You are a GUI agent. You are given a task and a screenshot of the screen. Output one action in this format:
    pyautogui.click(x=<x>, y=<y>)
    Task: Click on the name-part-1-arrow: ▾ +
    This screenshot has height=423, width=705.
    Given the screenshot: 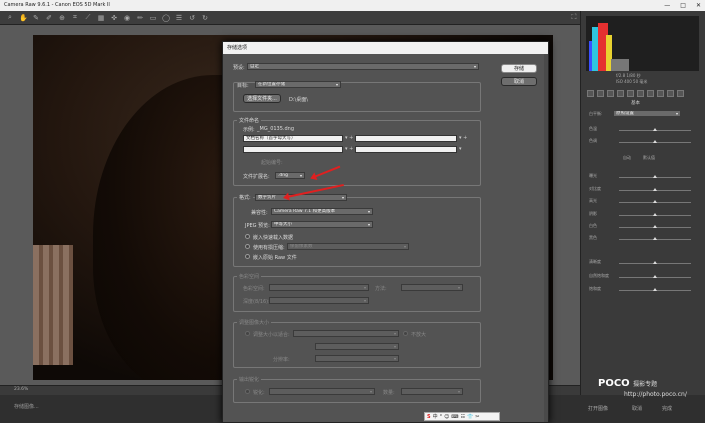 What is the action you would take?
    pyautogui.click(x=349, y=138)
    